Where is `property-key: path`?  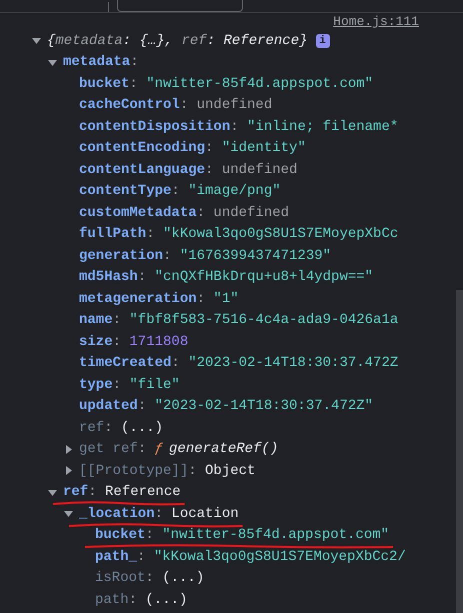 property-key: path is located at coordinates (112, 600).